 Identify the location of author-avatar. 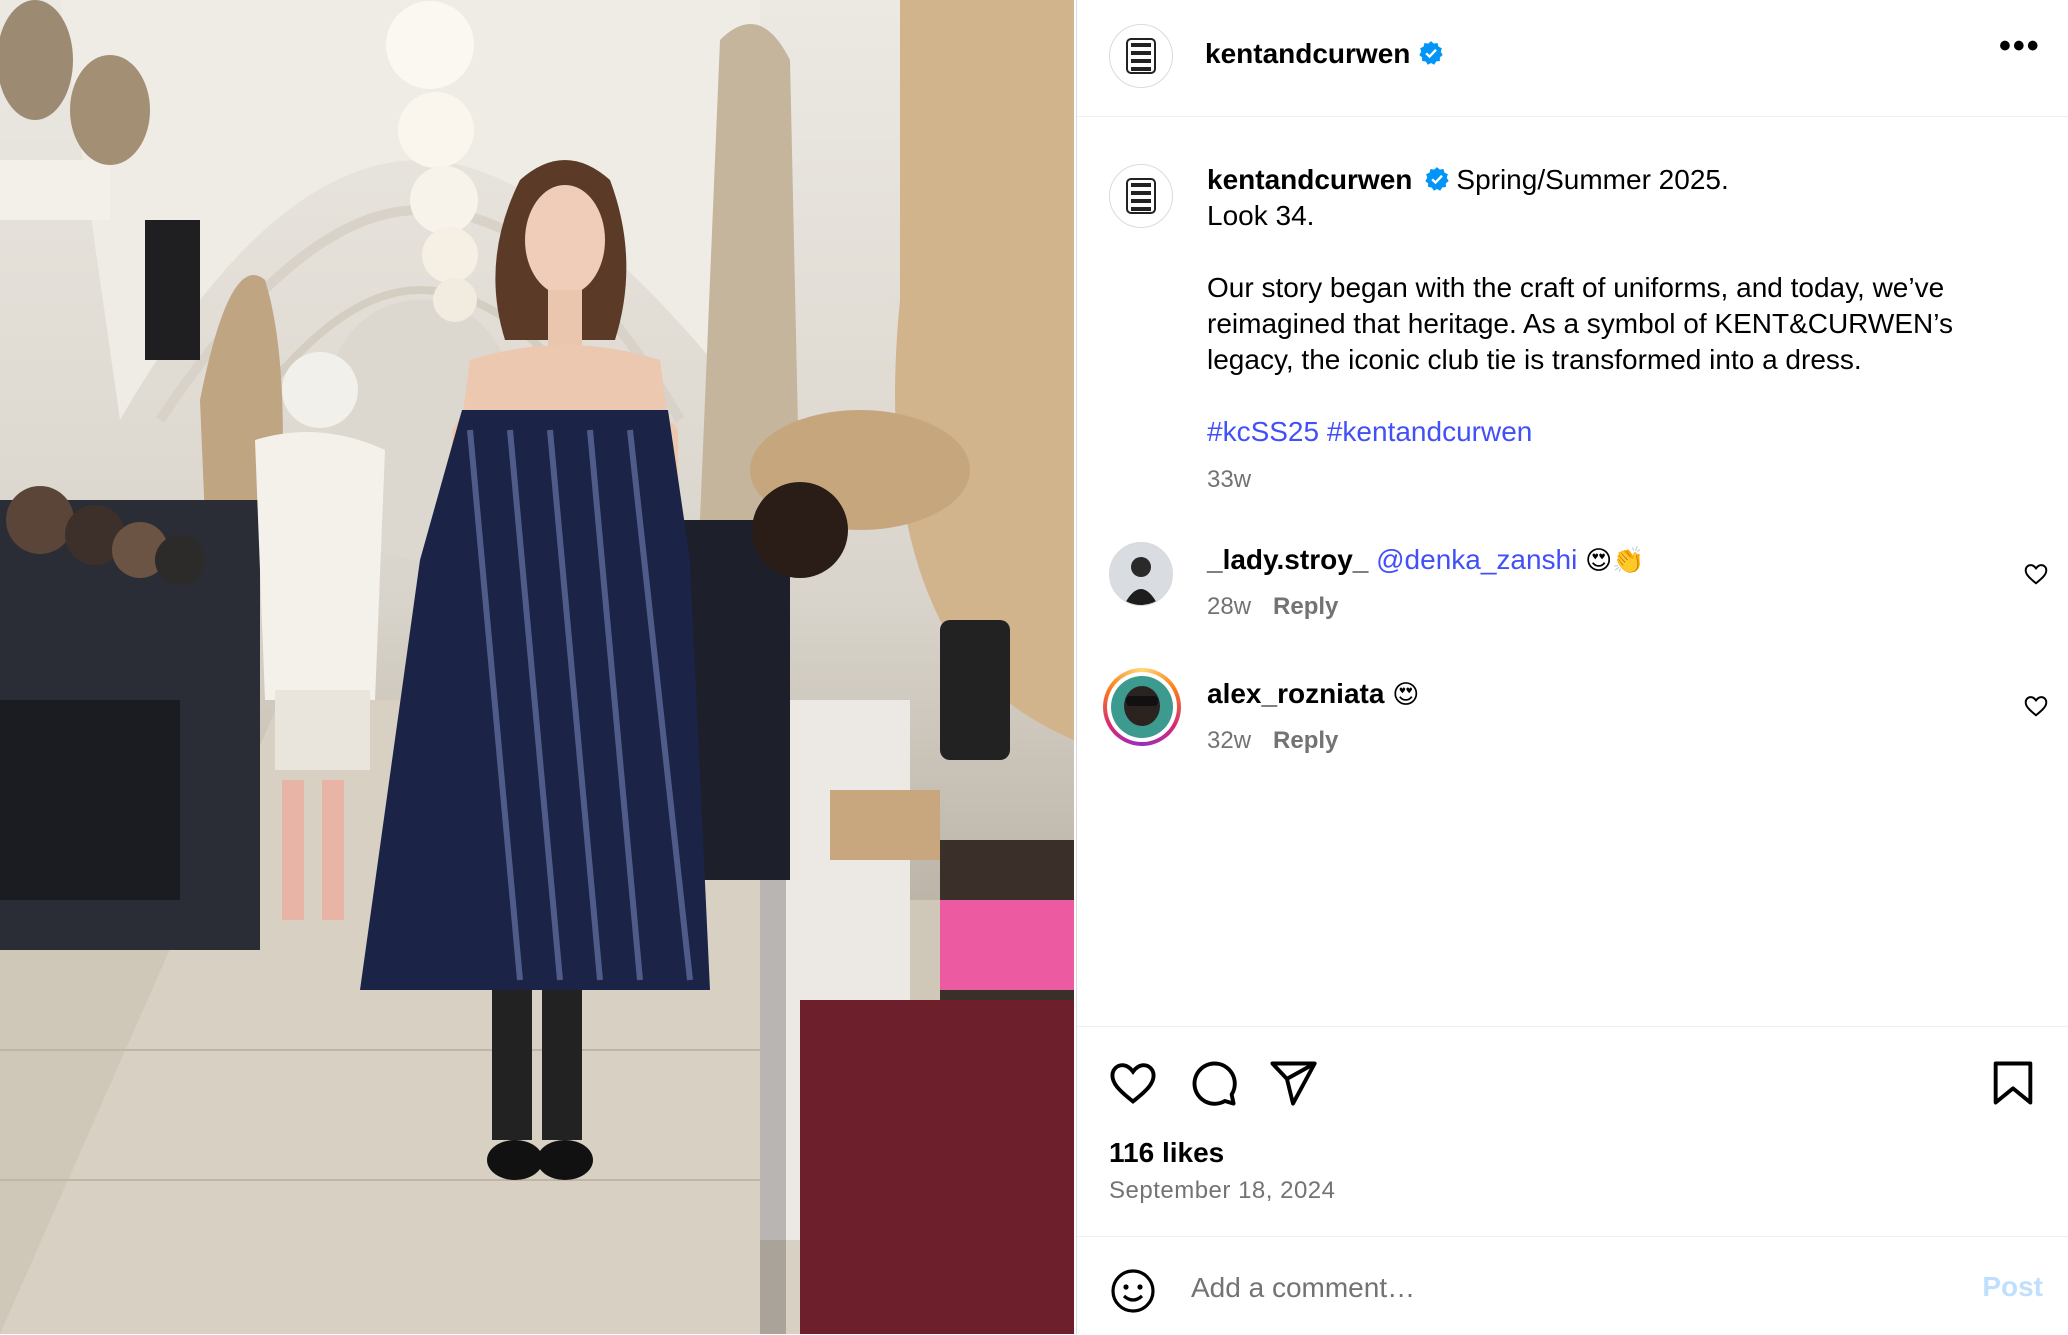
(1141, 56).